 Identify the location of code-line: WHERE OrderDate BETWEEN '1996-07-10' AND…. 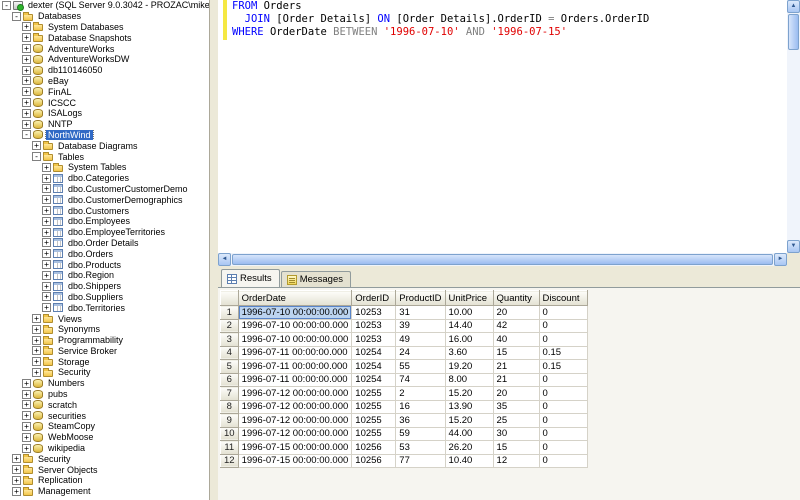
(509, 32).